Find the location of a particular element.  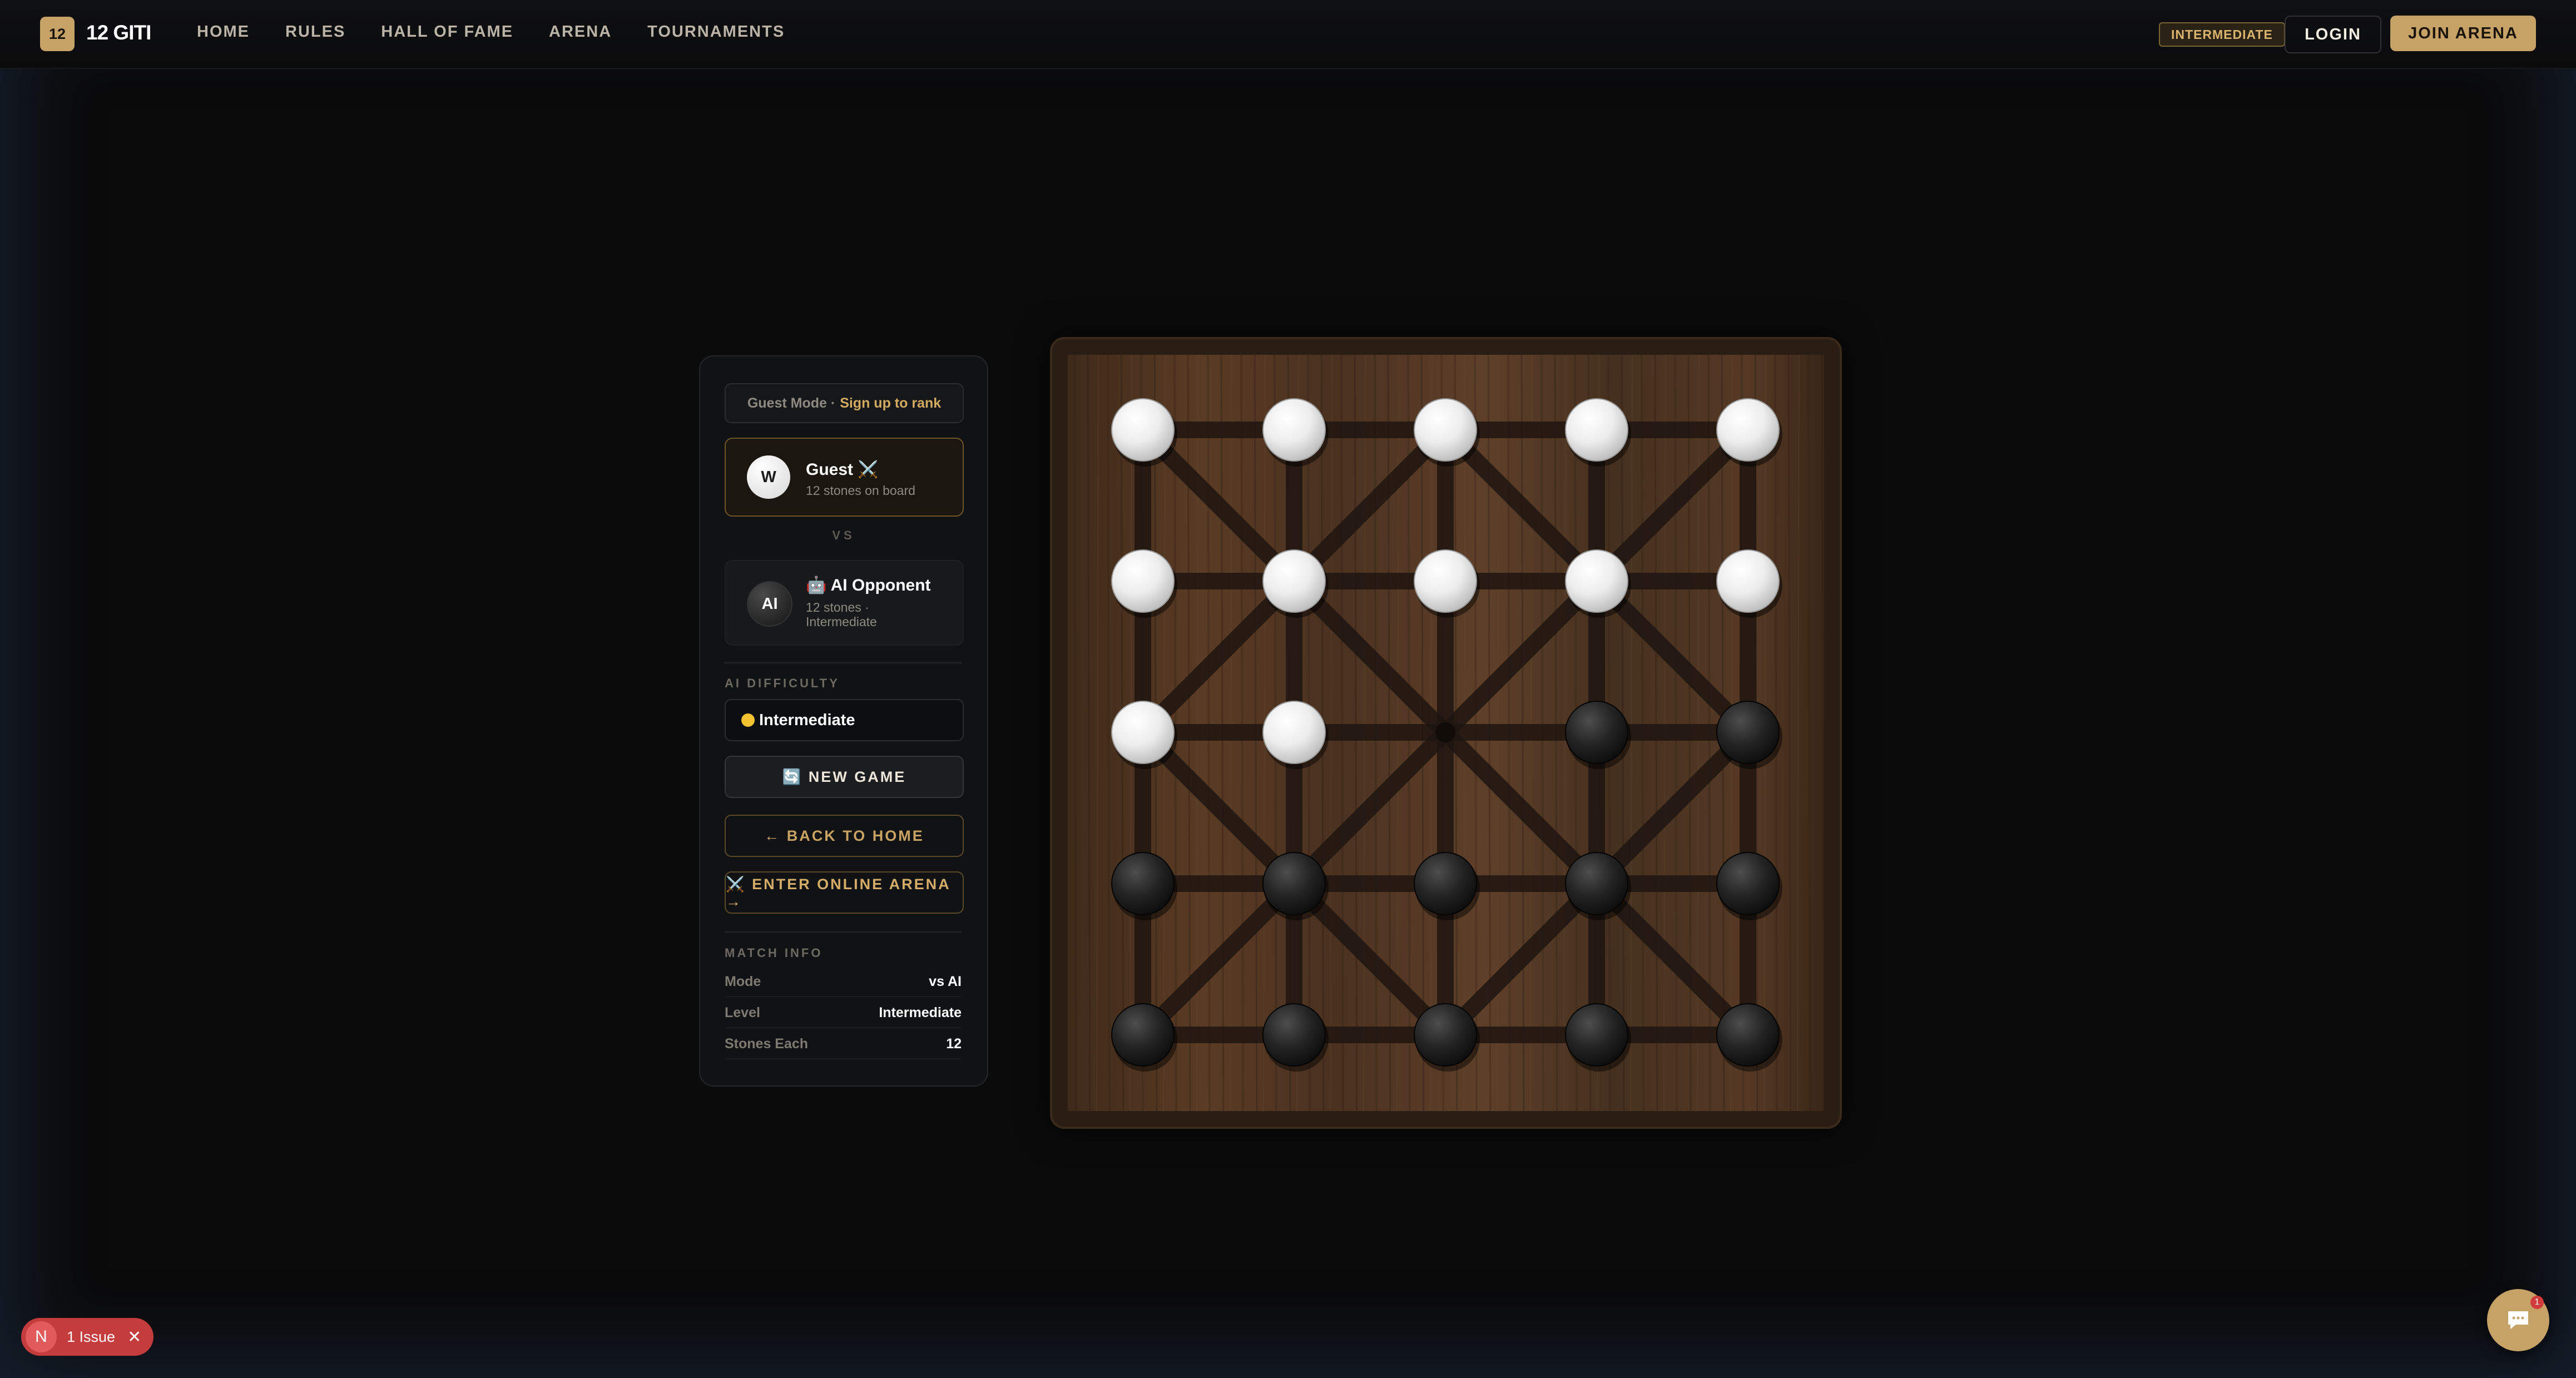

ai-avatar: AI is located at coordinates (770, 604).